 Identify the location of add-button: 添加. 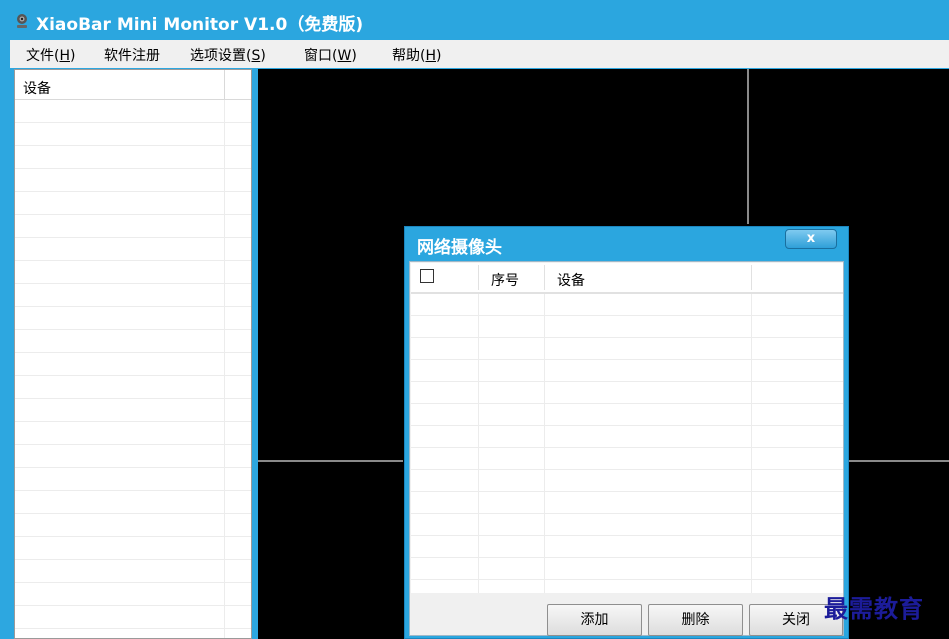
(594, 620).